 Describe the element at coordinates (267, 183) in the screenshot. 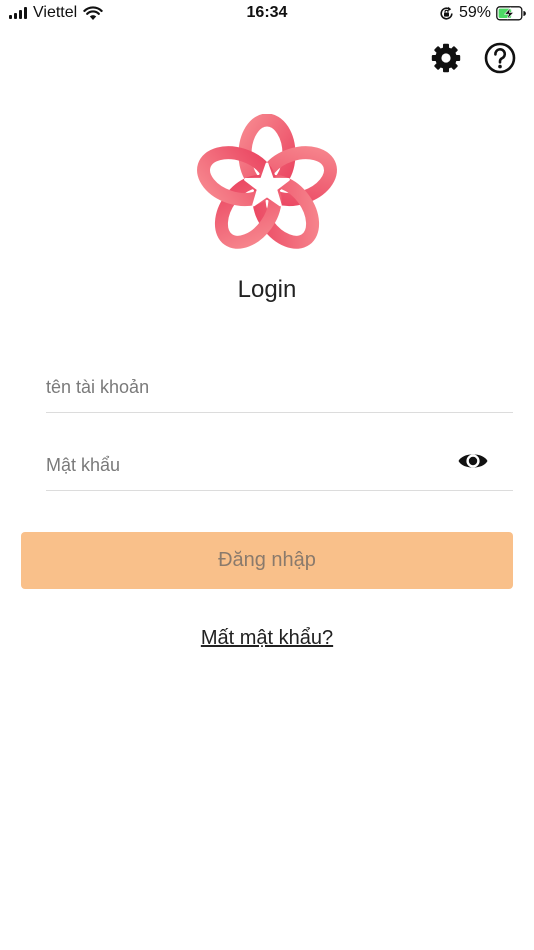

I see `app-logo` at that location.